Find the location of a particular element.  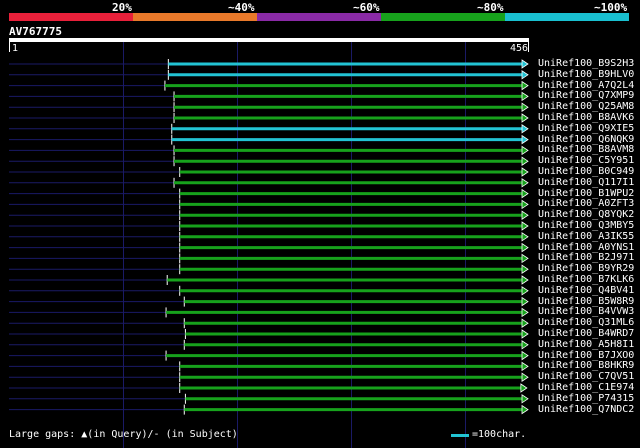

hit-name-link: UniRef100_B8AVK6 is located at coordinates (586, 117).